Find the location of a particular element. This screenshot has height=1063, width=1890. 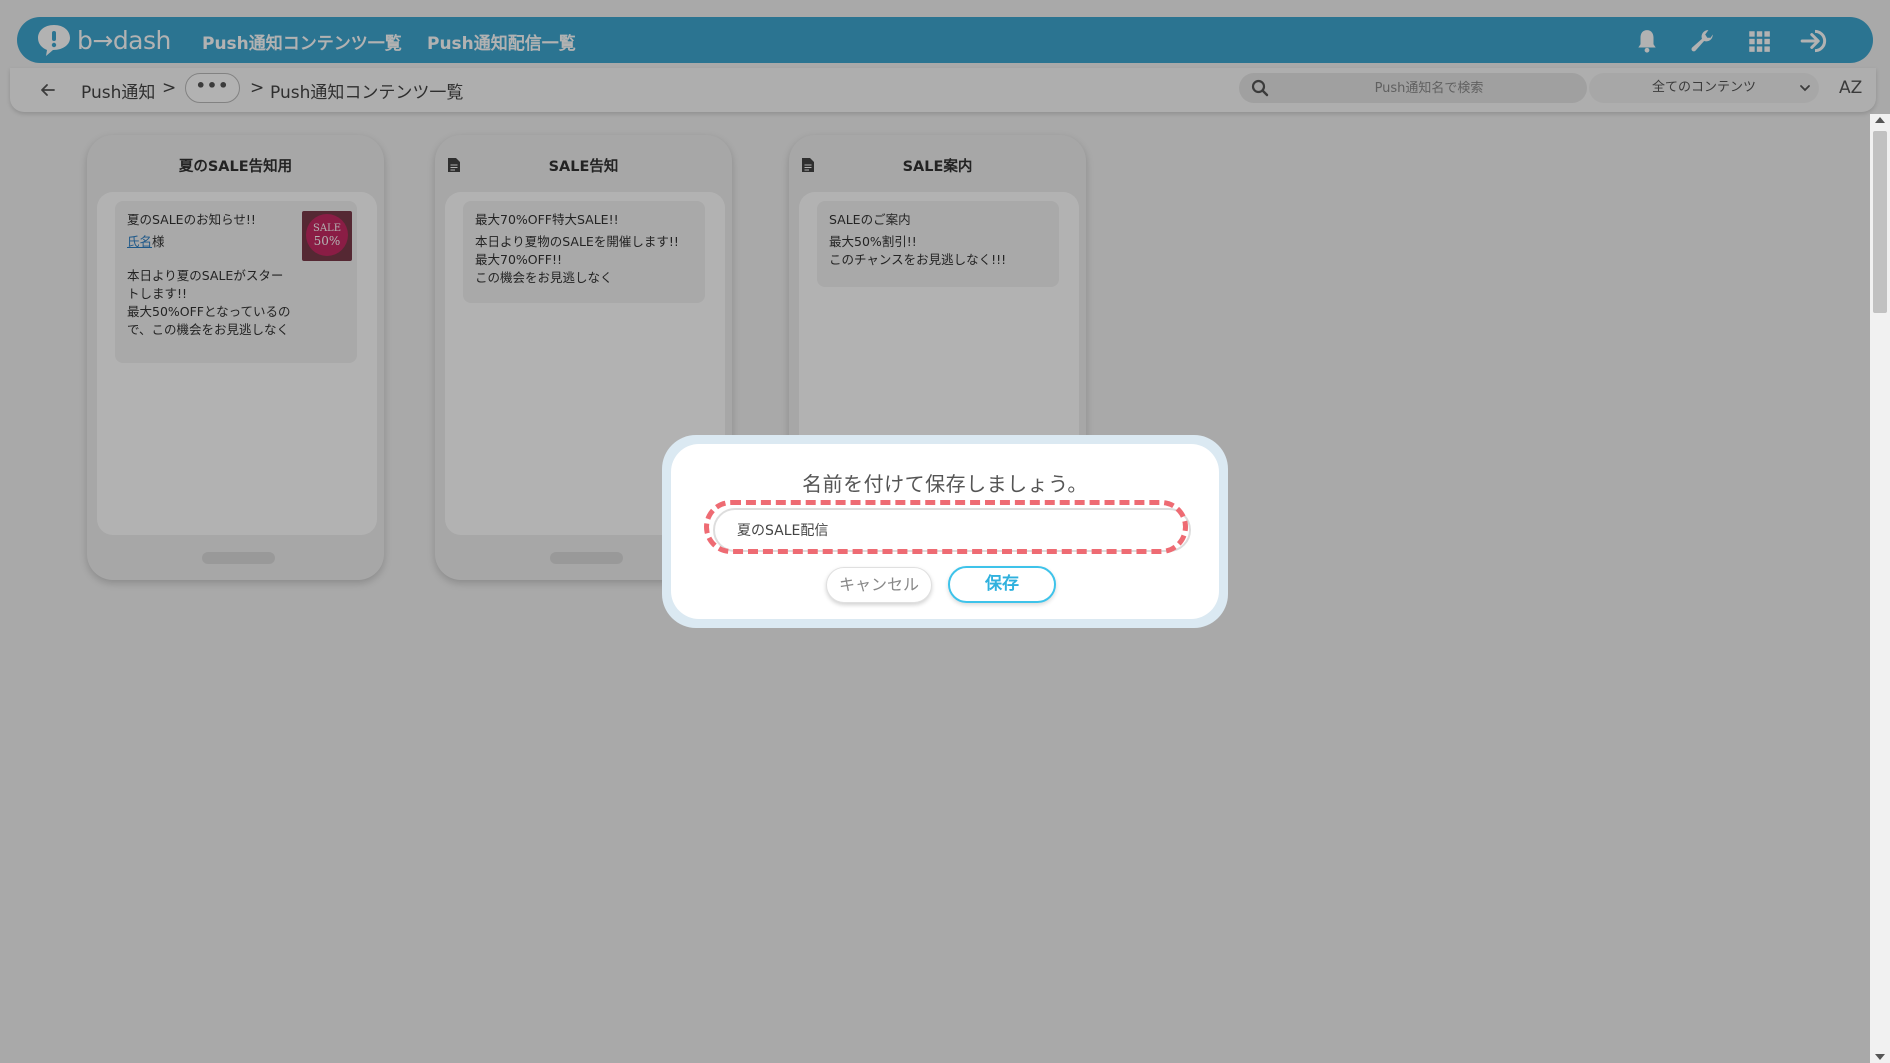

save-name-dialog: 名前を付けて保存しましょう。 is located at coordinates (945, 531).